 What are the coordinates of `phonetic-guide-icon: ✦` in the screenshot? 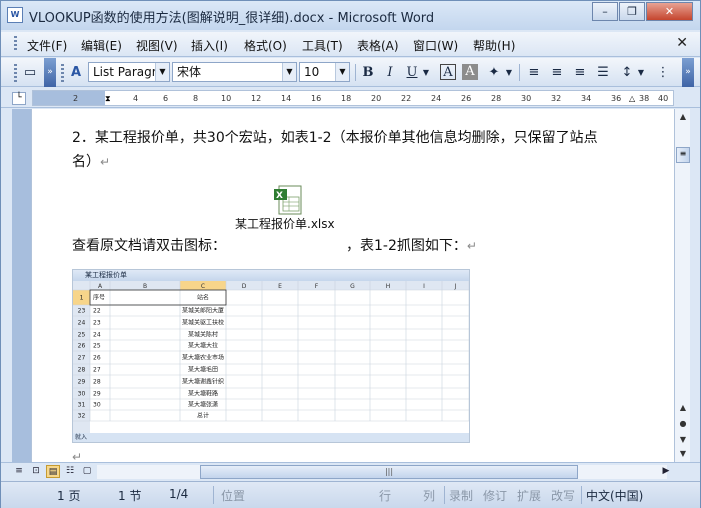 It's located at (494, 73).